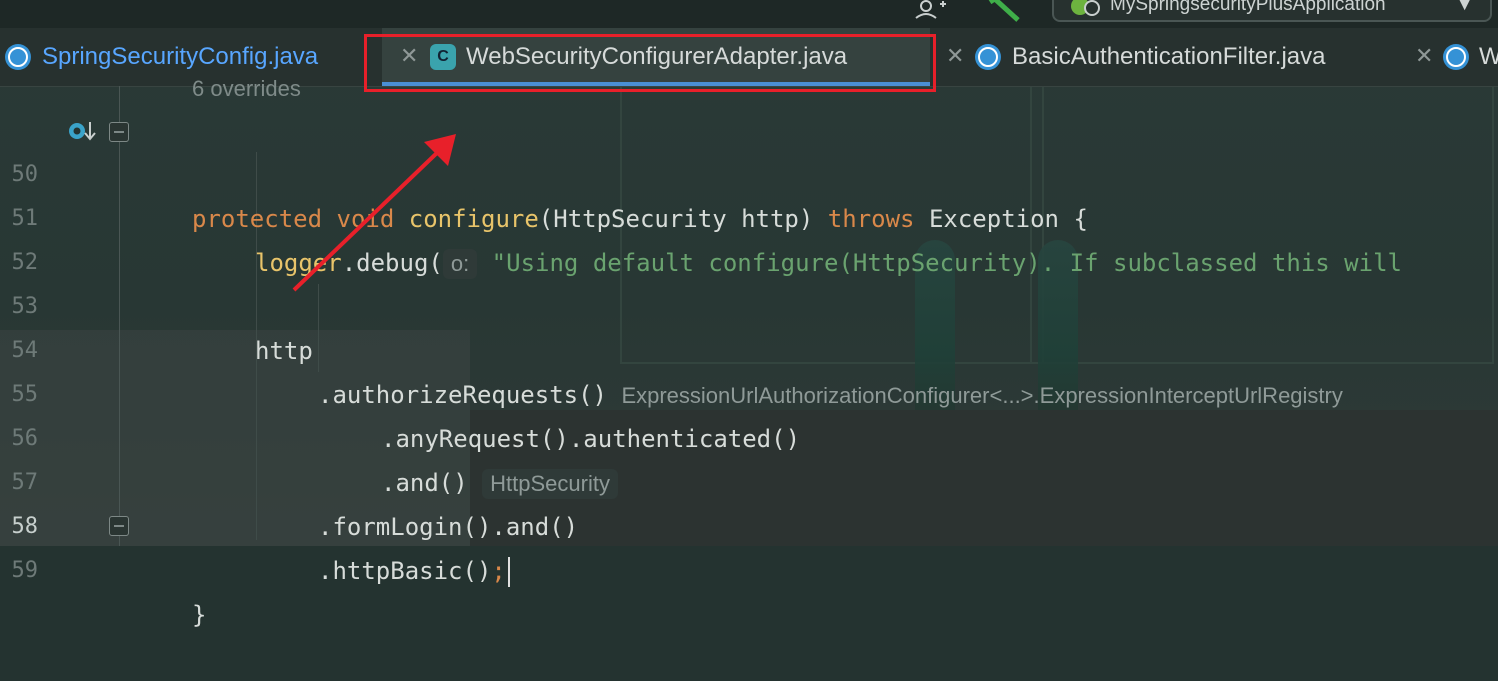 The width and height of the screenshot is (1498, 681). I want to click on toolbar: MySpringsecurityPlusApplication ▼, so click(749, 14).